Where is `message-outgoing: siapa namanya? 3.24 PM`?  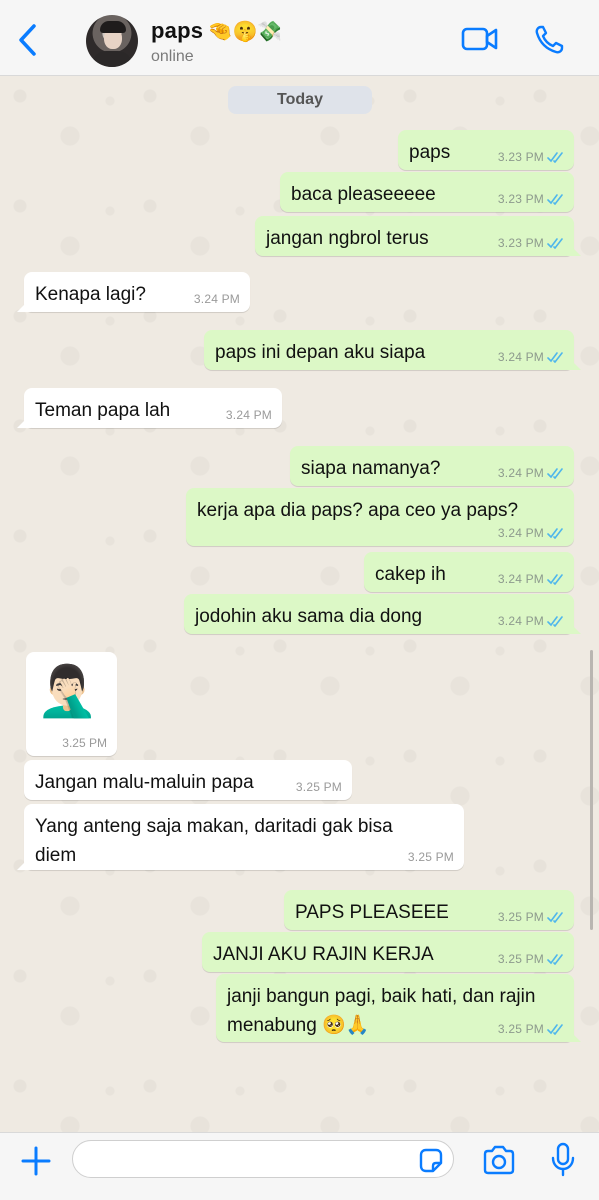
message-outgoing: siapa namanya? 3.24 PM is located at coordinates (432, 466).